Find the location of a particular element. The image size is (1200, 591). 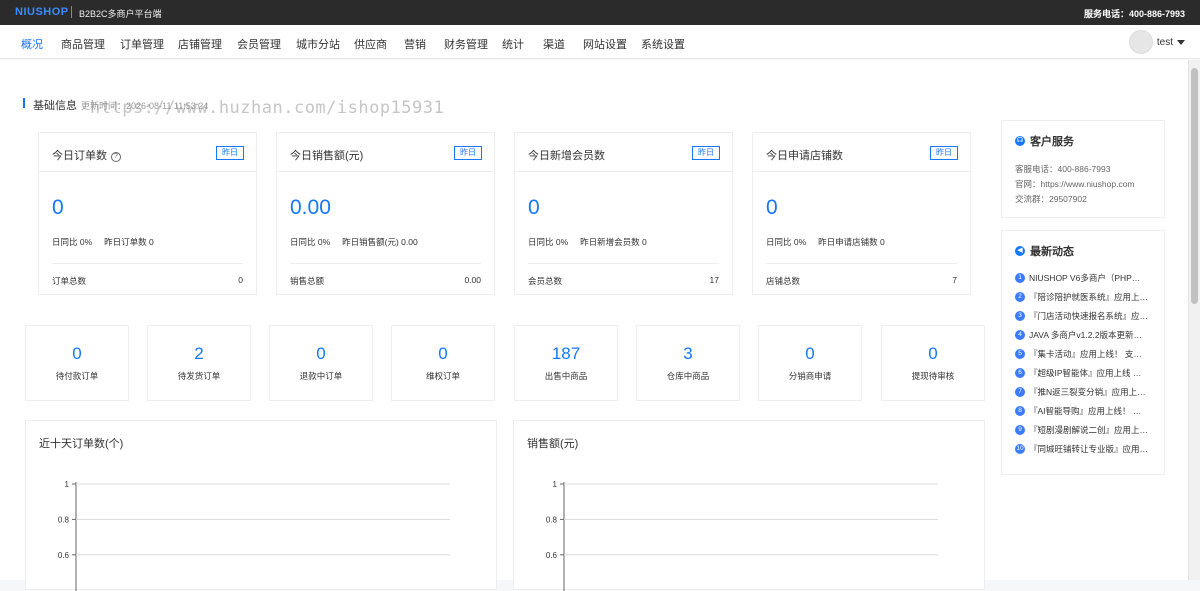

help-icon: ? is located at coordinates (116, 157).